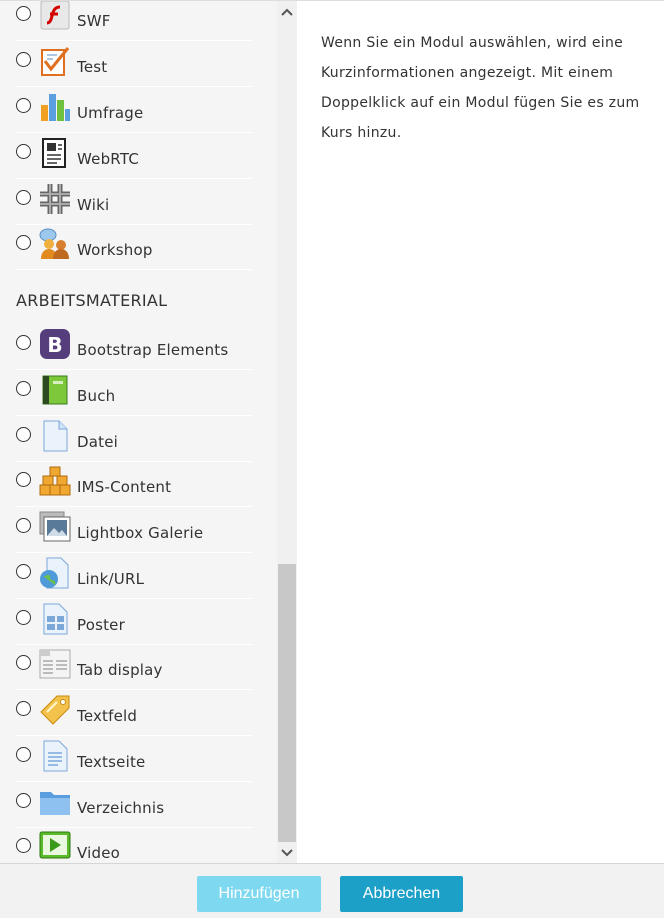 Image resolution: width=664 pixels, height=918 pixels. I want to click on scroll-up-button, so click(287, 12).